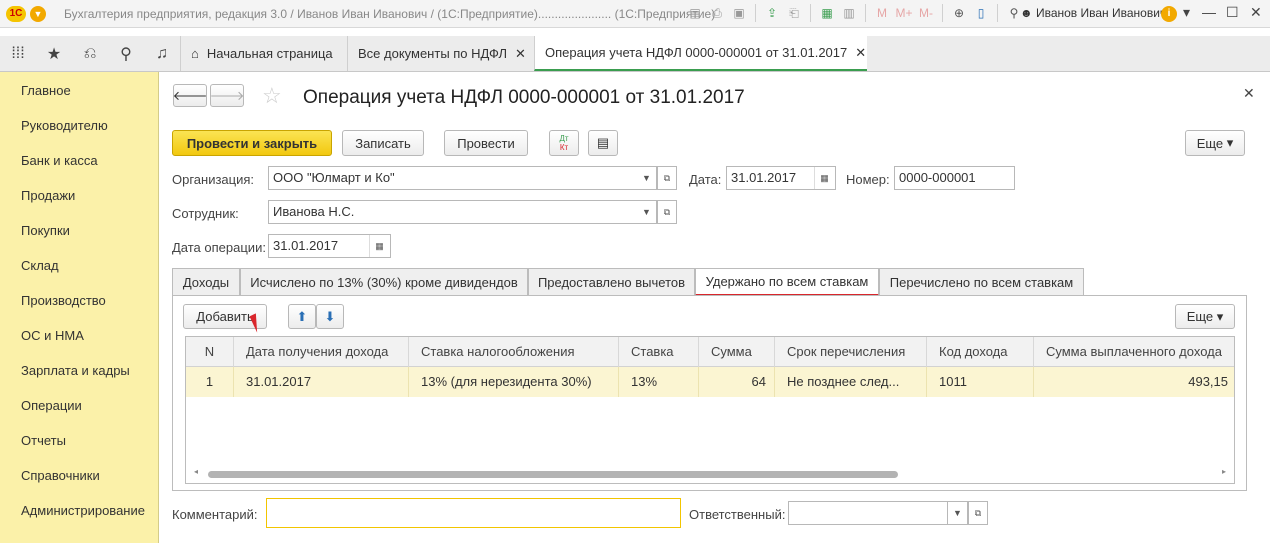 The image size is (1270, 543). I want to click on column-header: Дата получения дохода, so click(321, 352).